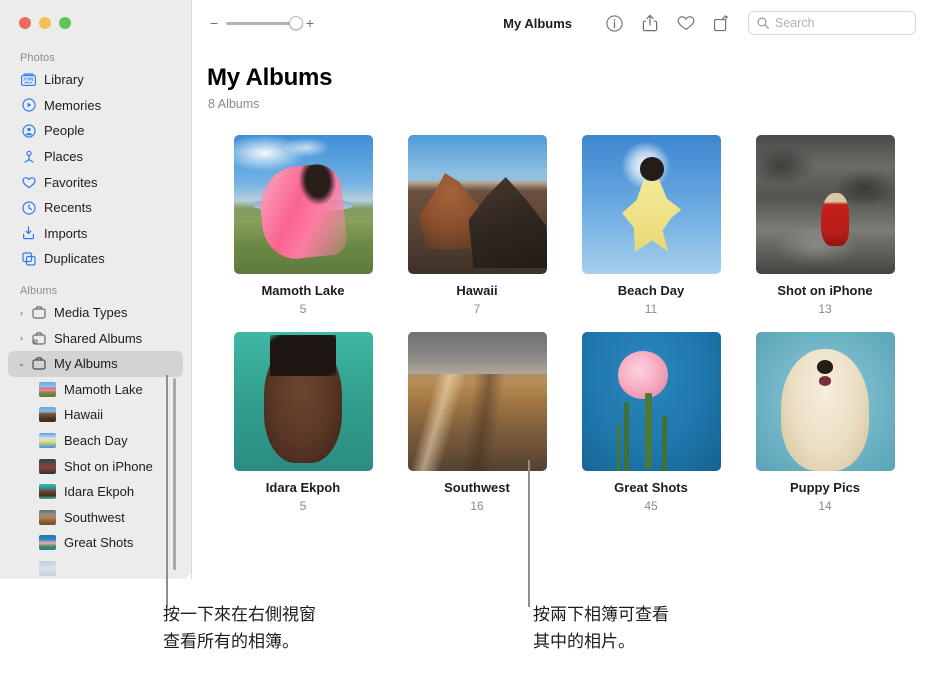 This screenshot has width=931, height=673. I want to click on sidebar-album-southwest: Southwest, so click(95, 518).